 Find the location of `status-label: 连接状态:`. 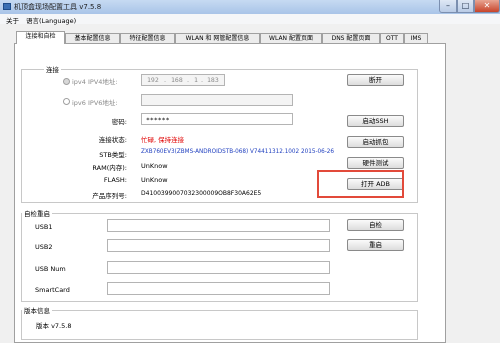

status-label: 连接状态: is located at coordinates (112, 140).